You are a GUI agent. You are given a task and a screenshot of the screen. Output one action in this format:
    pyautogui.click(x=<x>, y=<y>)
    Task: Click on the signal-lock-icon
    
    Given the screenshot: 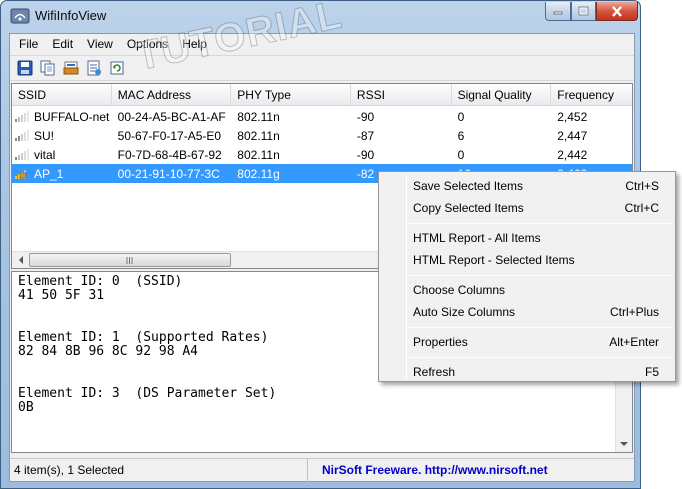 What is the action you would take?
    pyautogui.click(x=21, y=174)
    